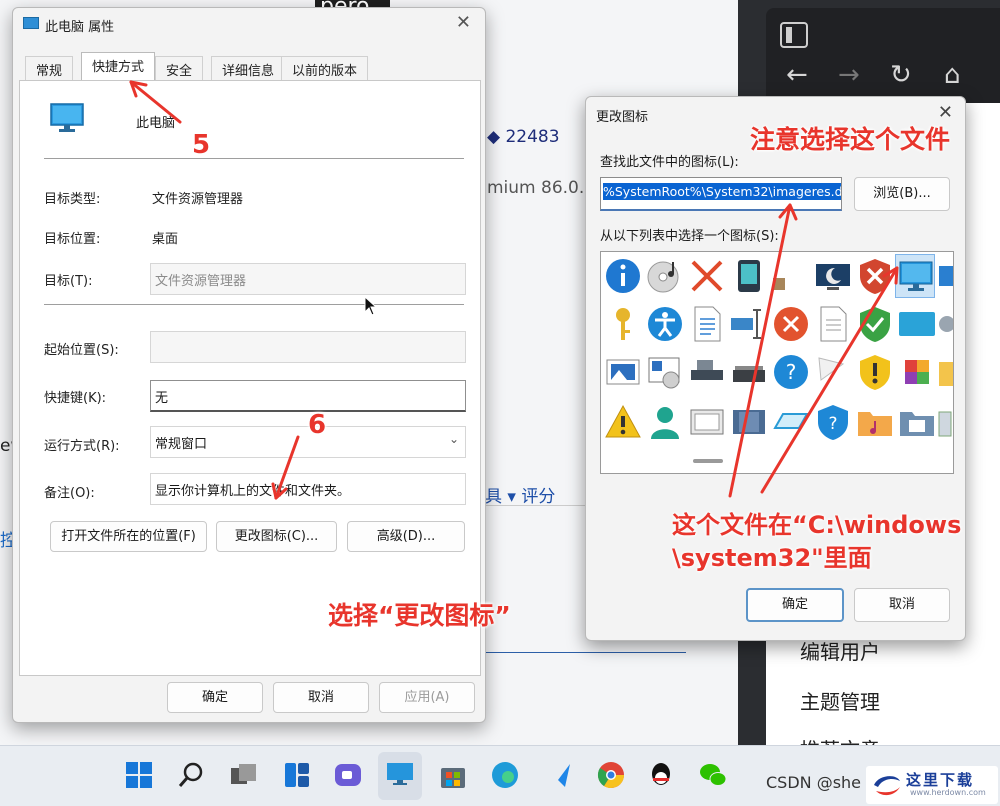 Image resolution: width=1000 pixels, height=806 pixels. I want to click on icon-file-path-value: %SystemRoot%\System32\imageres.dll, so click(722, 191).